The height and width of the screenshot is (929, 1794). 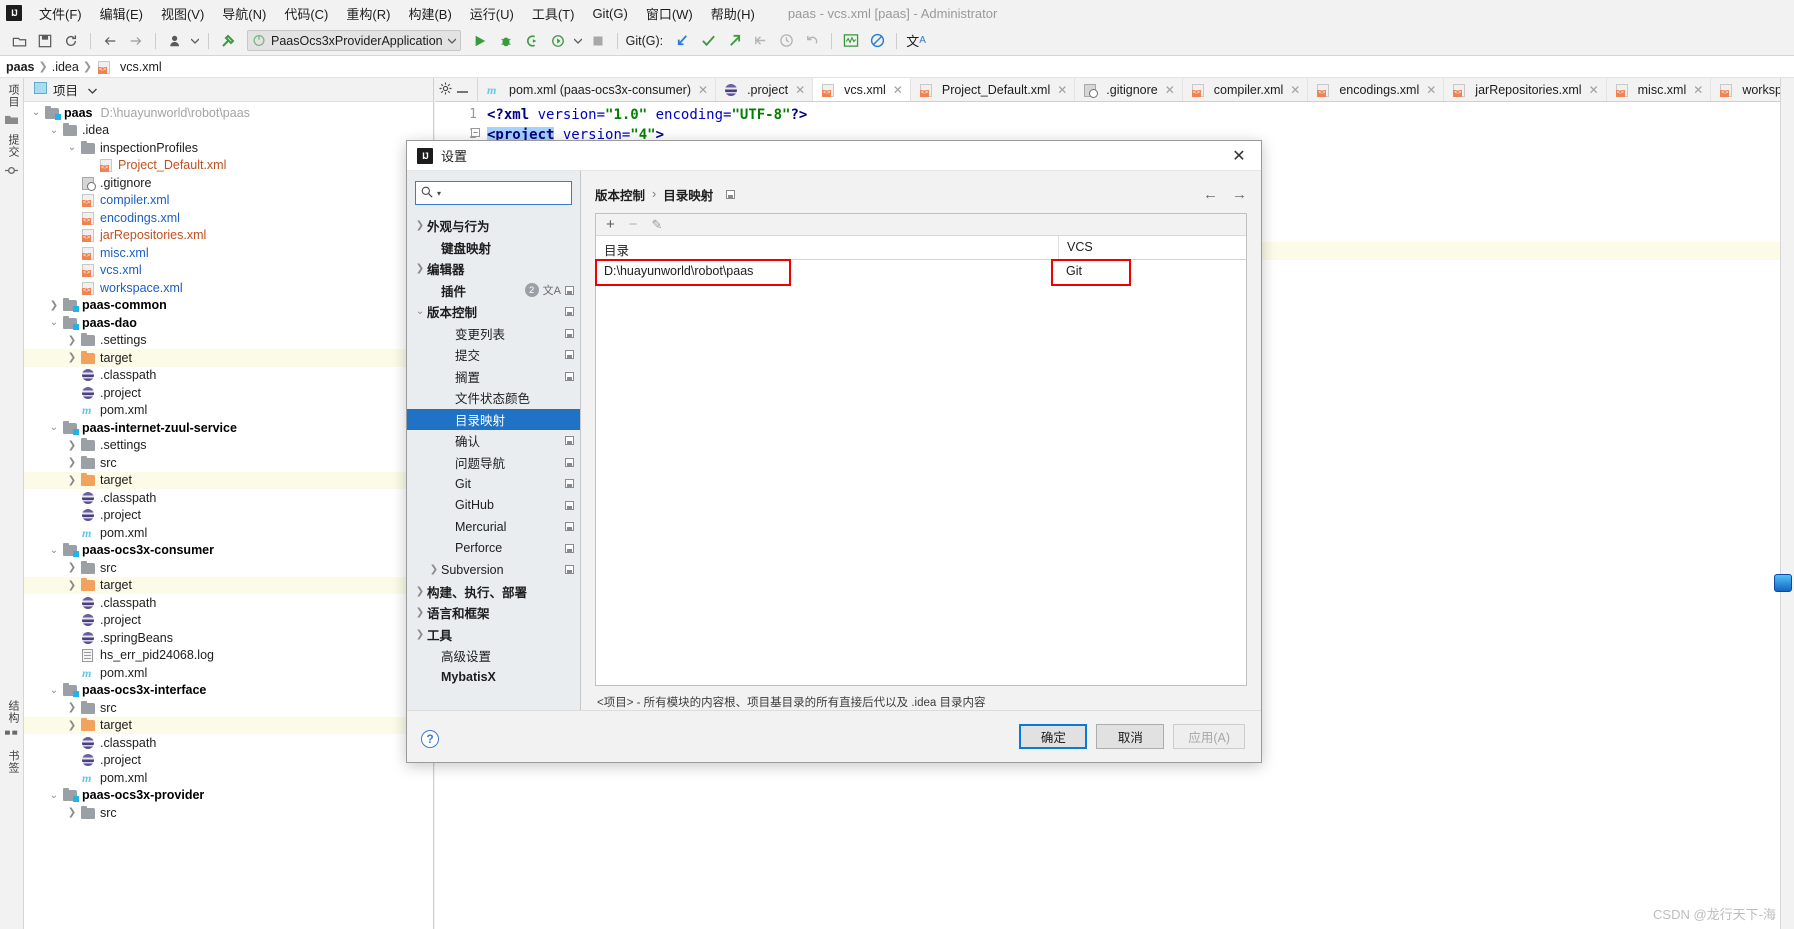 What do you see at coordinates (20, 67) in the screenshot?
I see `breadcrumb-item-project: paas` at bounding box center [20, 67].